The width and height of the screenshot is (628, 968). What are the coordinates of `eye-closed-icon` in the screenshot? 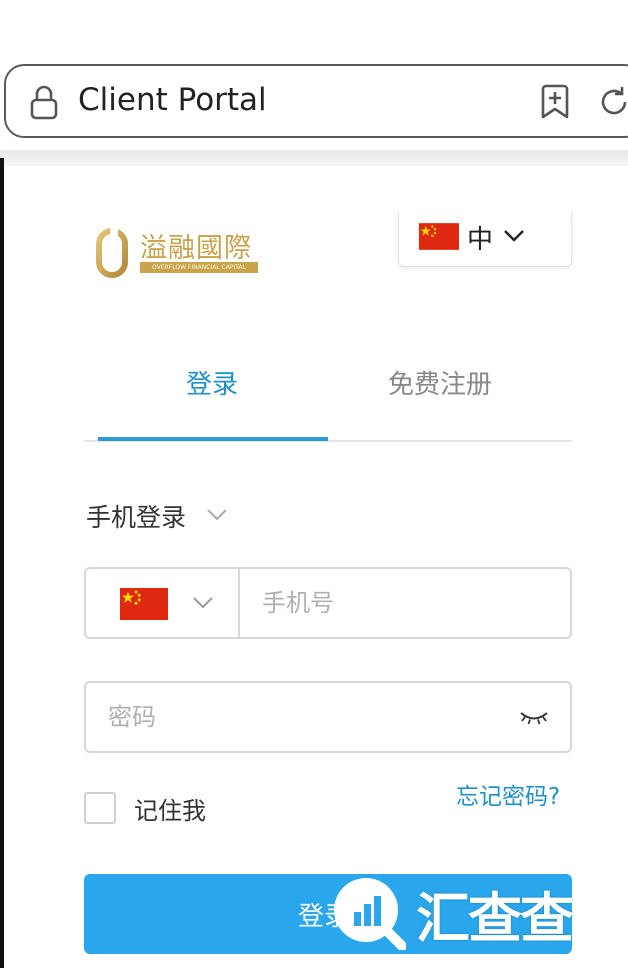 It's located at (534, 717).